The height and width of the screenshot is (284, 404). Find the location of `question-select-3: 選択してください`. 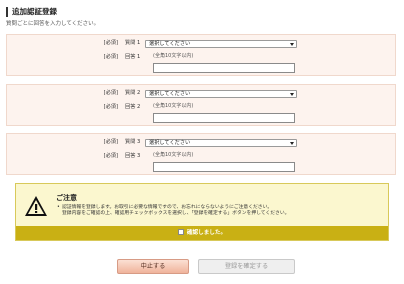

question-select-3: 選択してください is located at coordinates (221, 143).